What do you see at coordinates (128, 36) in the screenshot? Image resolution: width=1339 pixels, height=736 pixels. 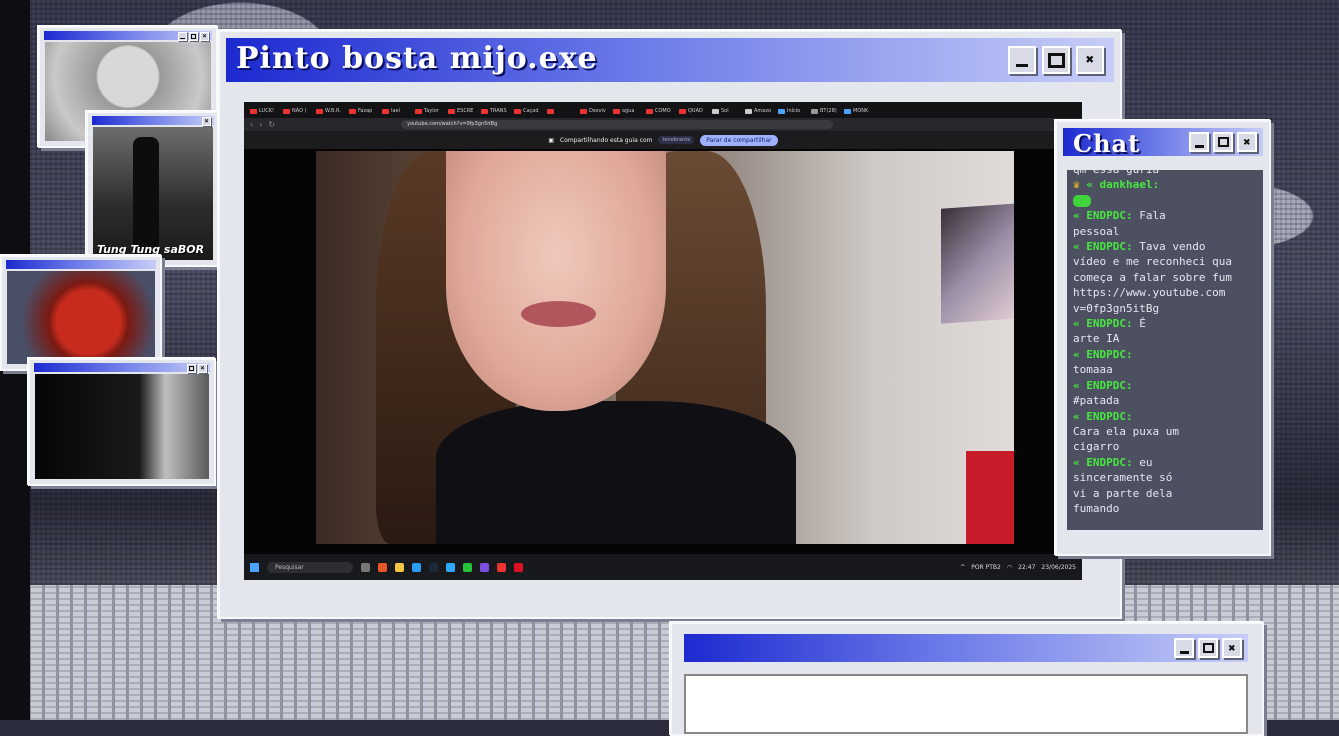 I see `webcam-titlebar: ×` at bounding box center [128, 36].